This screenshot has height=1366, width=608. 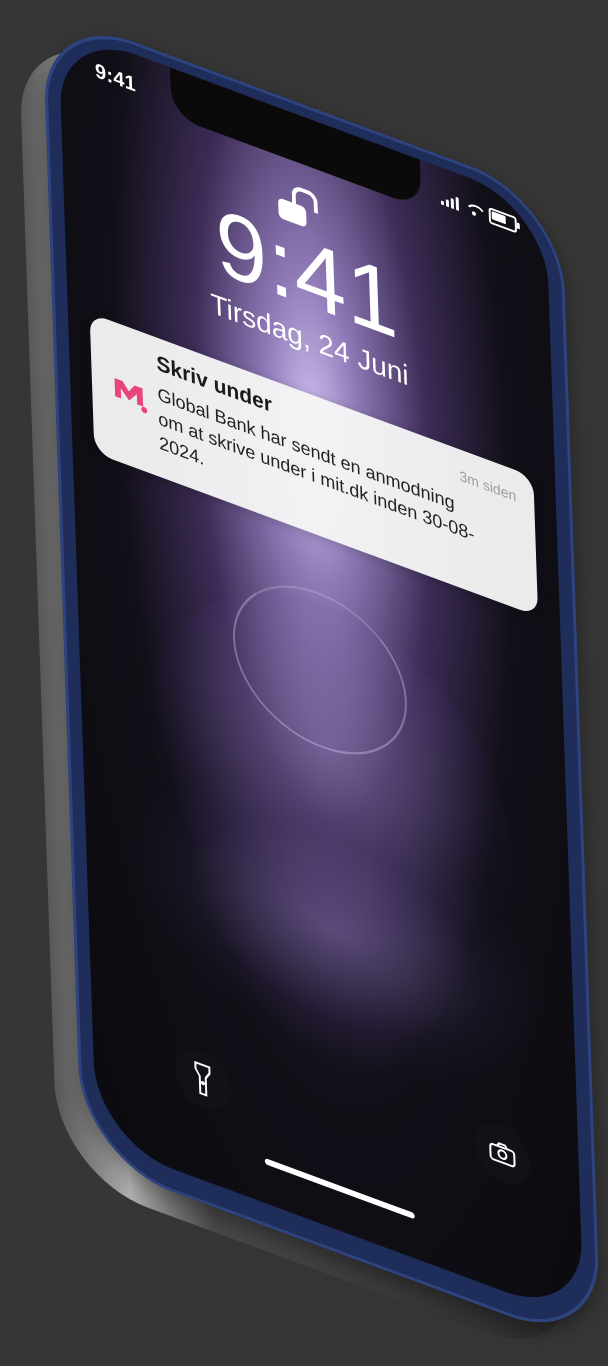 What do you see at coordinates (339, 1188) in the screenshot?
I see `home-indicator` at bounding box center [339, 1188].